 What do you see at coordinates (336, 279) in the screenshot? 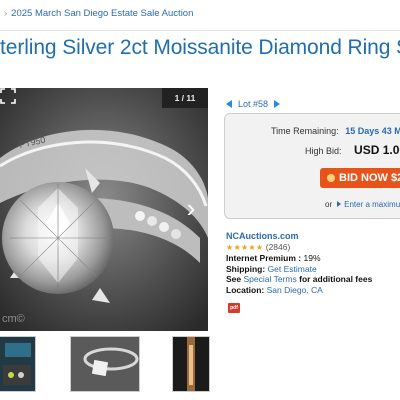
I see `special-terms-suffix: for additional fees` at bounding box center [336, 279].